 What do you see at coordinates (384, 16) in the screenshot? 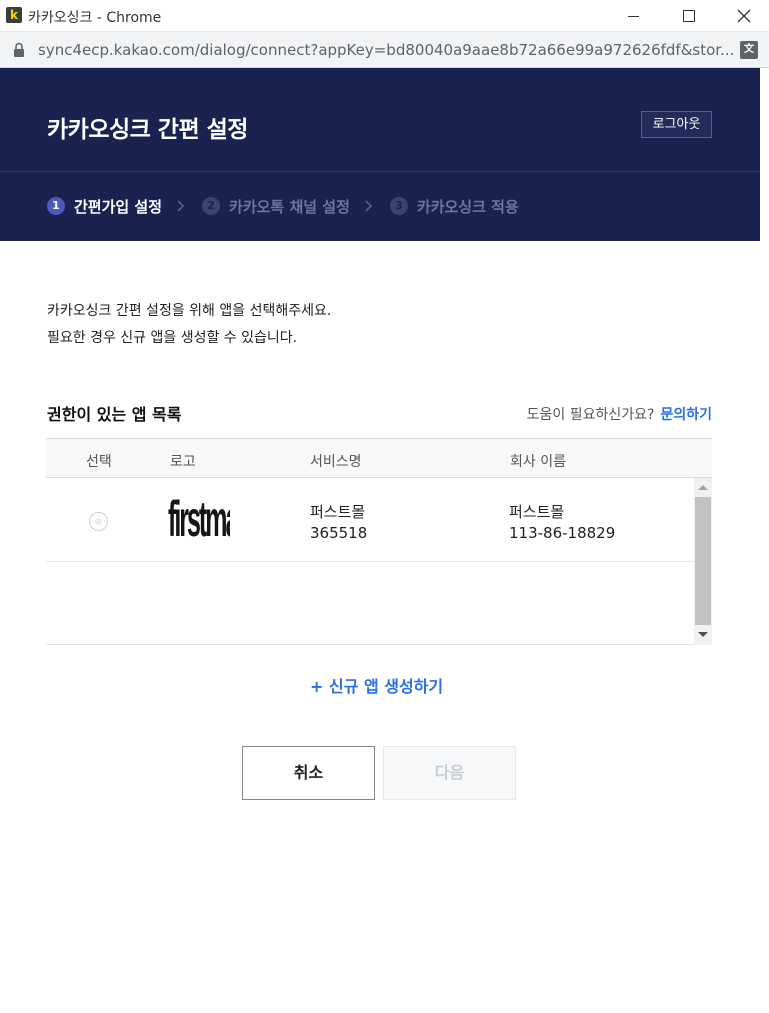
I see `window-titlebar: k 카카오싱크 - Chrome` at bounding box center [384, 16].